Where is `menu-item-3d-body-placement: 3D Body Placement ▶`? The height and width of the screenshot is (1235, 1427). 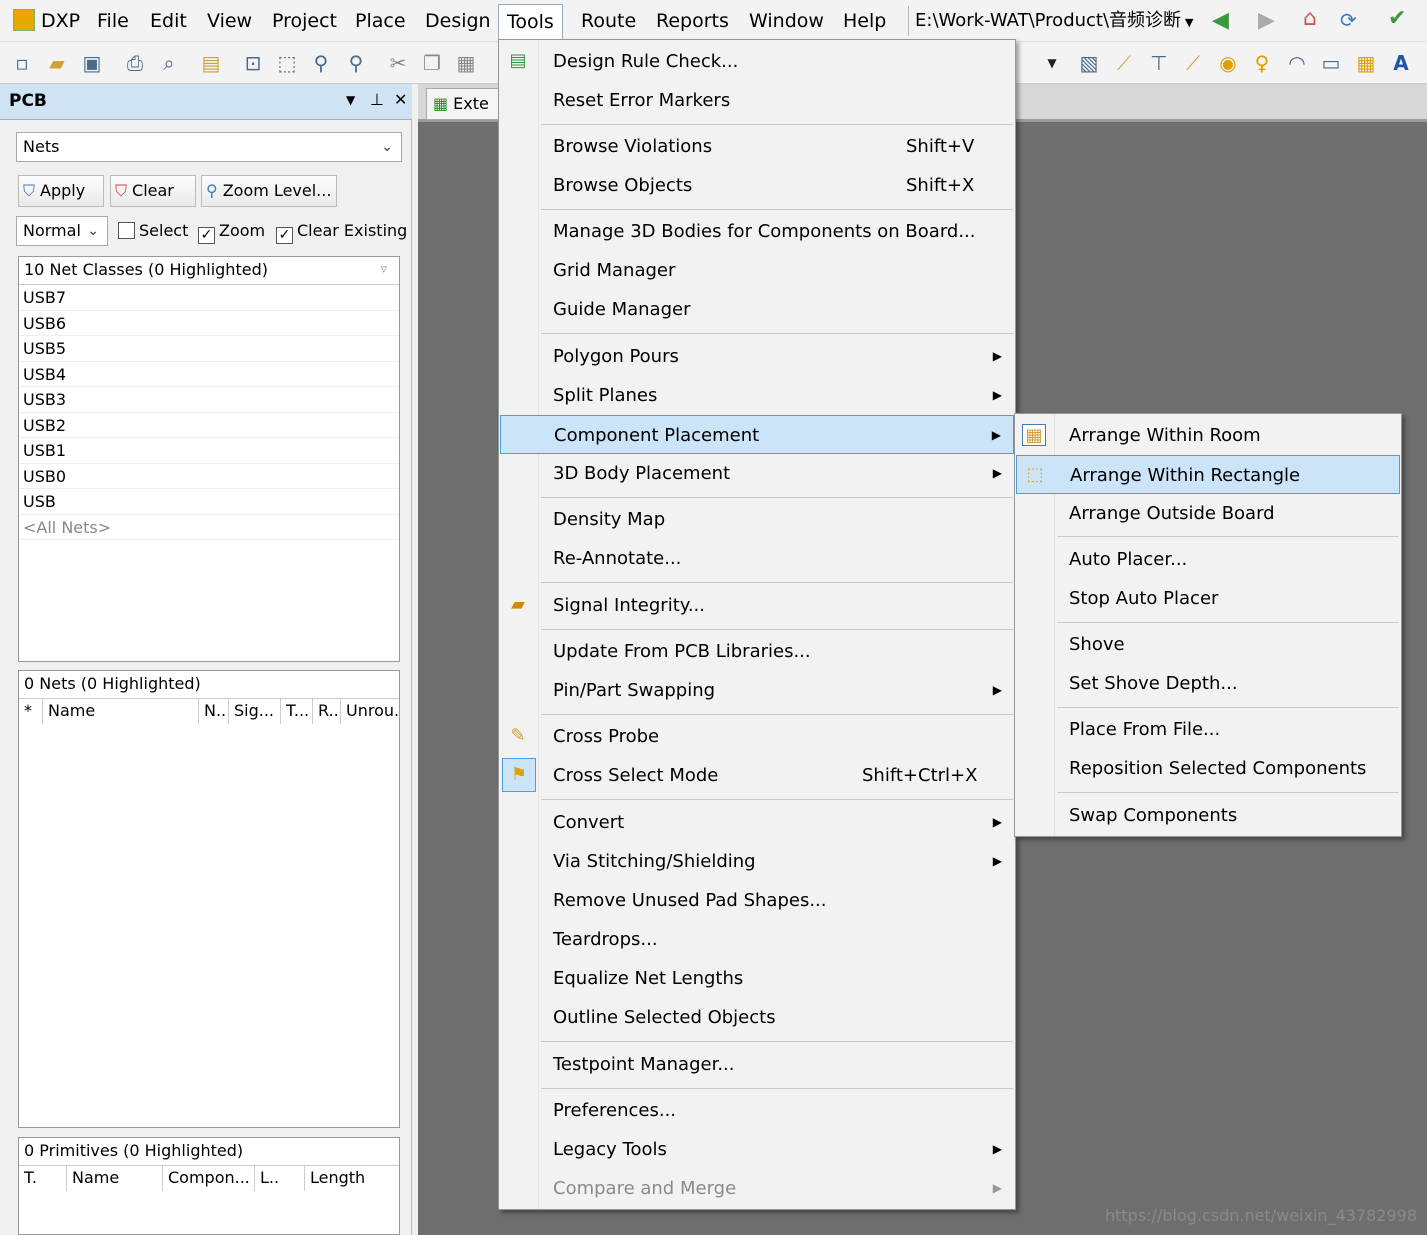
menu-item-3d-body-placement: 3D Body Placement ▶ is located at coordinates (757, 473).